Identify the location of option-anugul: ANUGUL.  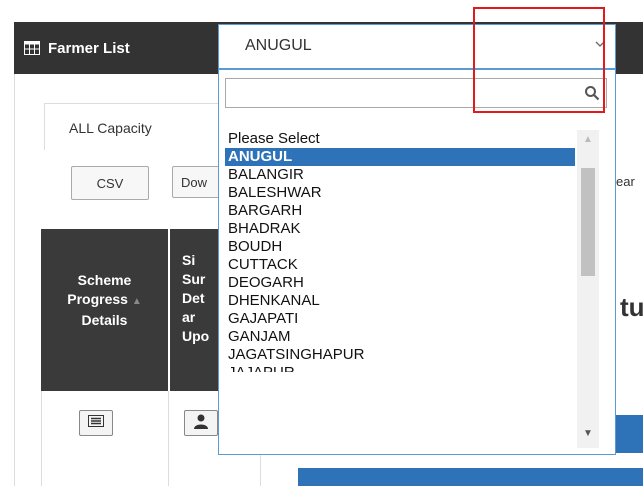
(400, 157).